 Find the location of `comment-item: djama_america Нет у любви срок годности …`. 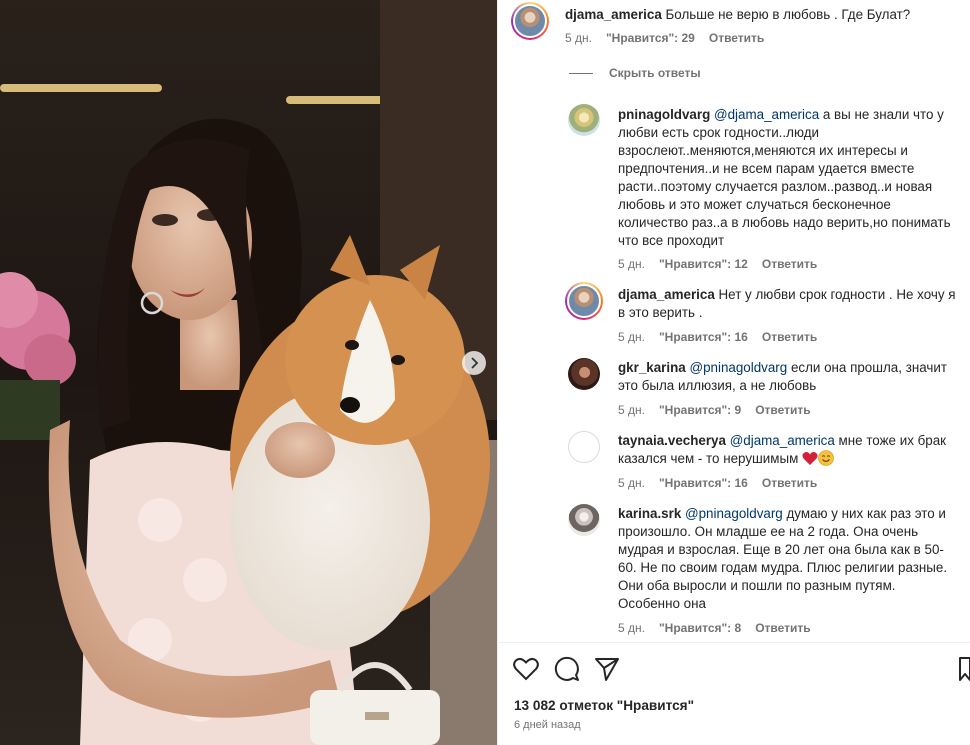

comment-item: djama_america Нет у любви срок годности … is located at coordinates (788, 304).